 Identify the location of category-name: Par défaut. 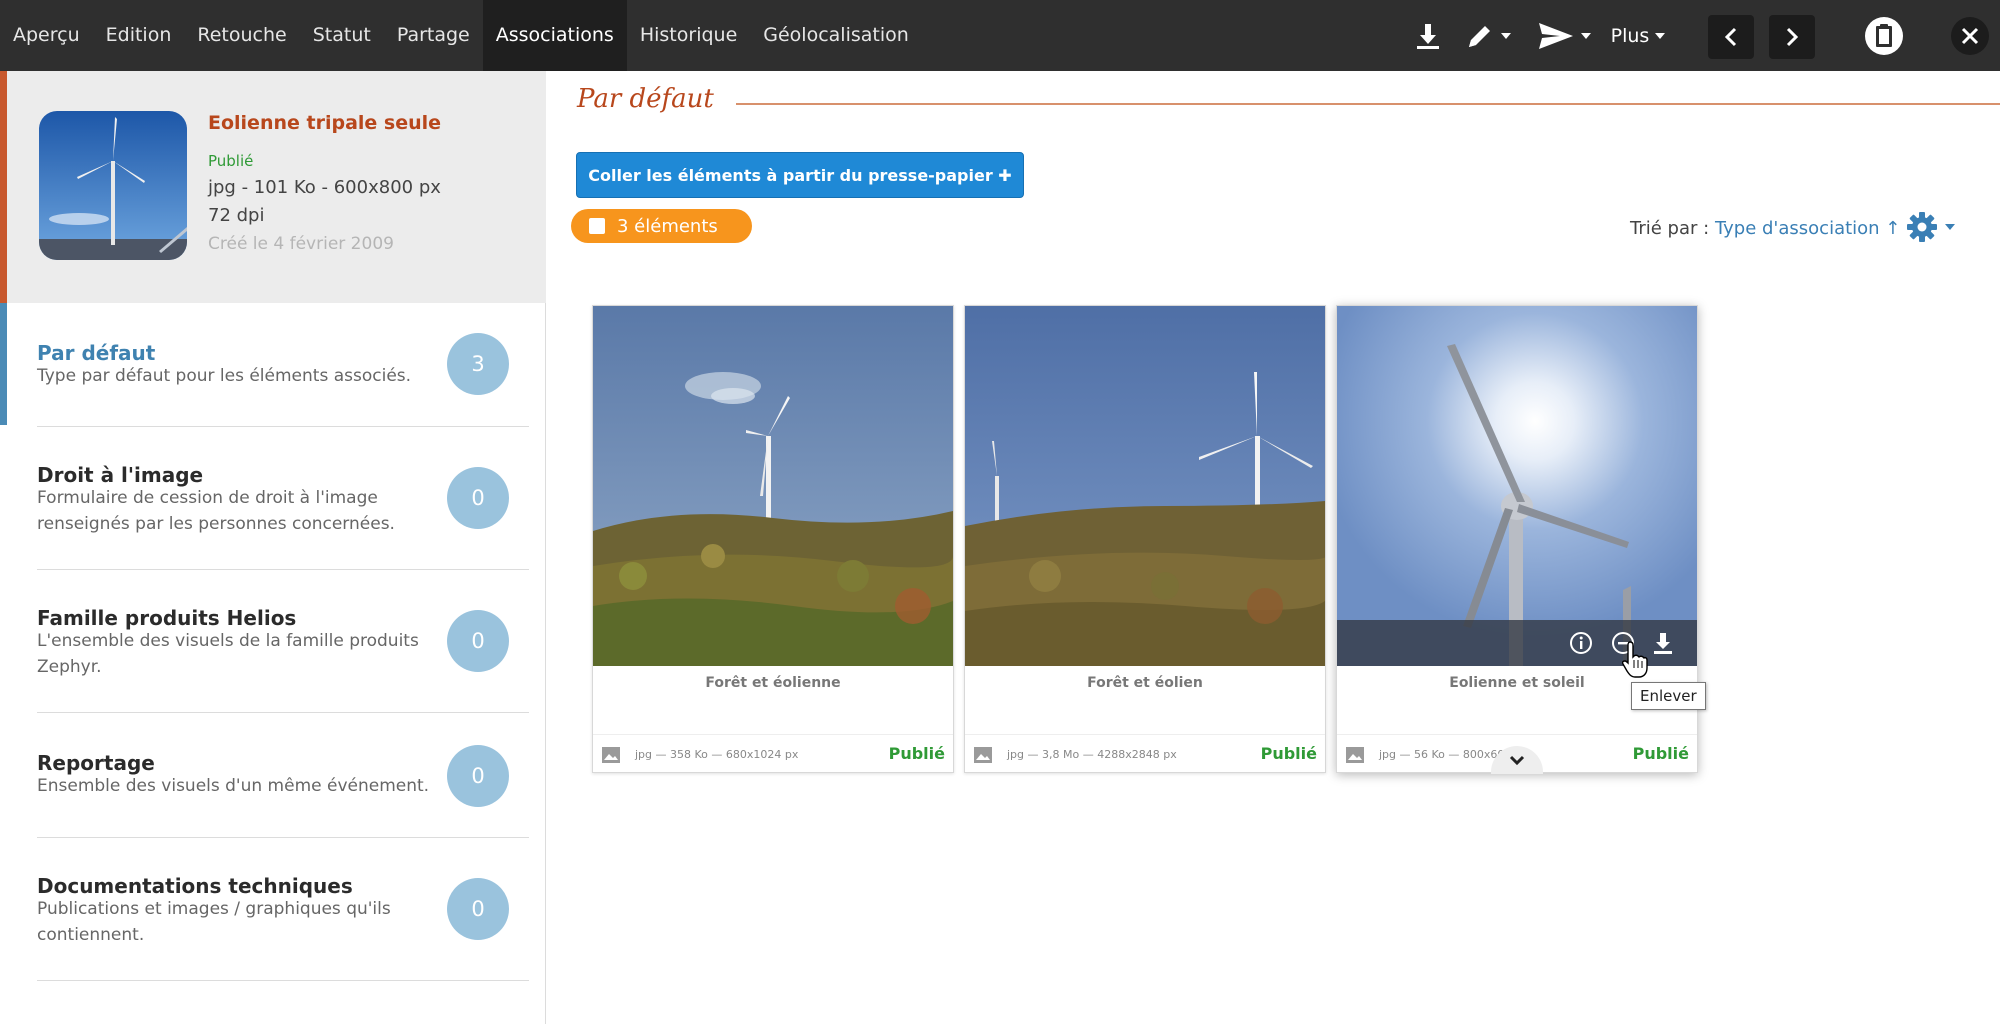
(96, 353).